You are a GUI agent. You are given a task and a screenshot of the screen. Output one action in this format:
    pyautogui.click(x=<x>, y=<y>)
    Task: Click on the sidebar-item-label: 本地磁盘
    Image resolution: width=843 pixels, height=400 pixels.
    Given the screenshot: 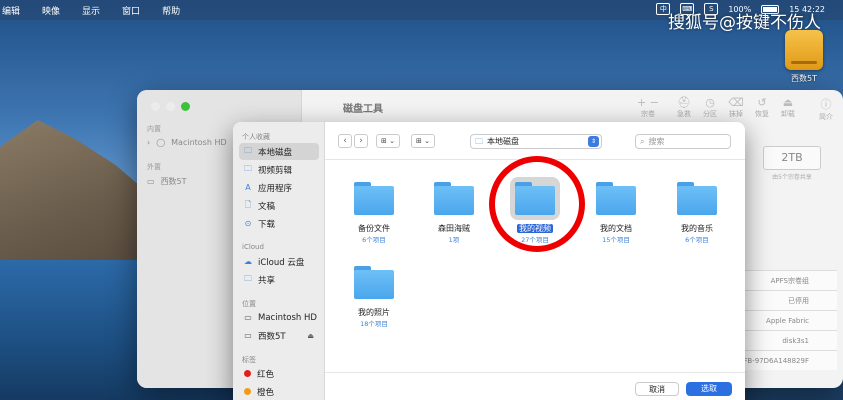 What is the action you would take?
    pyautogui.click(x=275, y=152)
    